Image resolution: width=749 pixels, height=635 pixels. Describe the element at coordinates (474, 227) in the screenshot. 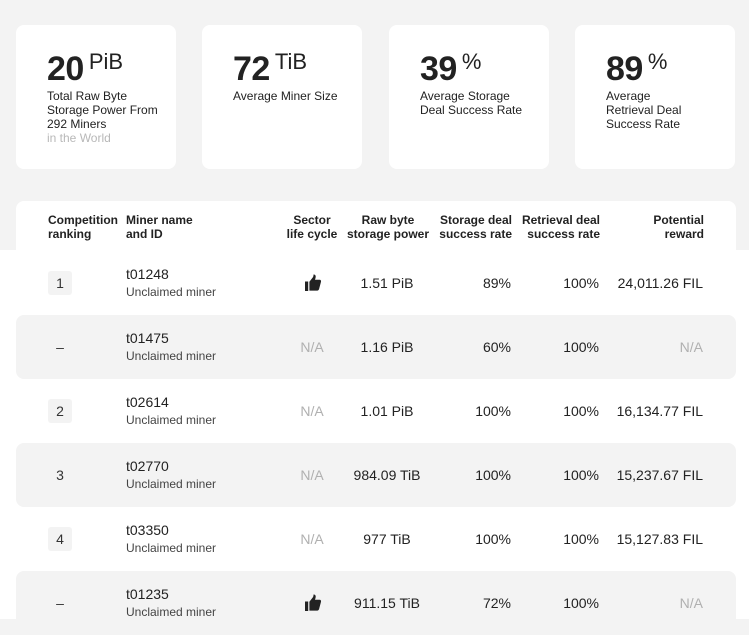

I see `column-header-storage-rate: Storage deal success rate` at that location.